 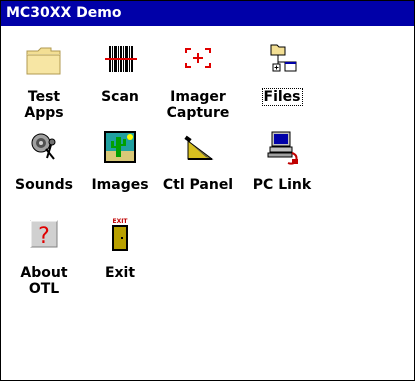 I want to click on question-mark-icon: ?, so click(x=44, y=237).